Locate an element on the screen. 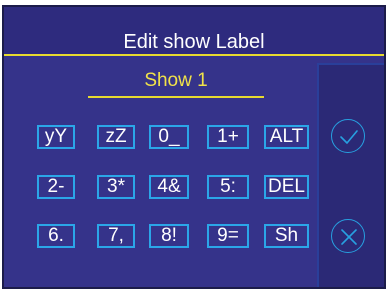  page-title: Edit show Label is located at coordinates (194, 42).